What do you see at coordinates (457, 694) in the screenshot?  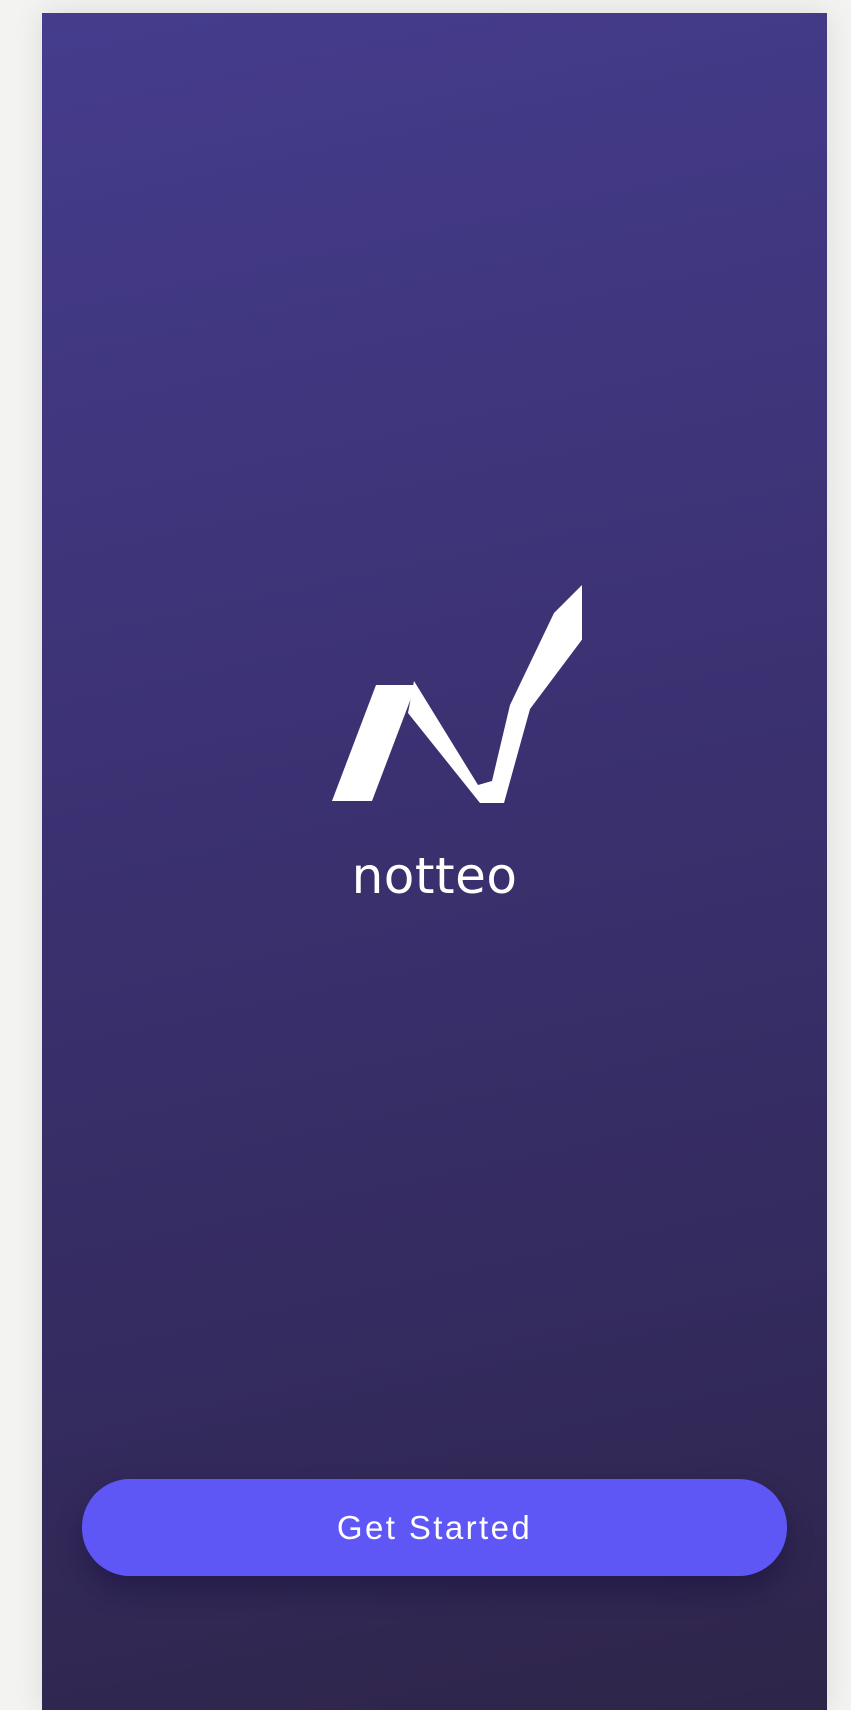 I see `app-logo-icon` at bounding box center [457, 694].